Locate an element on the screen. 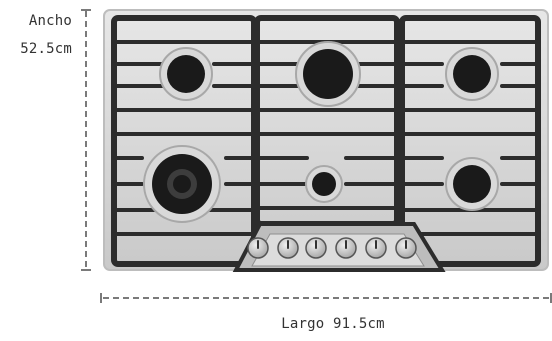  dimension-width-value: 52.5cm is located at coordinates (46, 49).